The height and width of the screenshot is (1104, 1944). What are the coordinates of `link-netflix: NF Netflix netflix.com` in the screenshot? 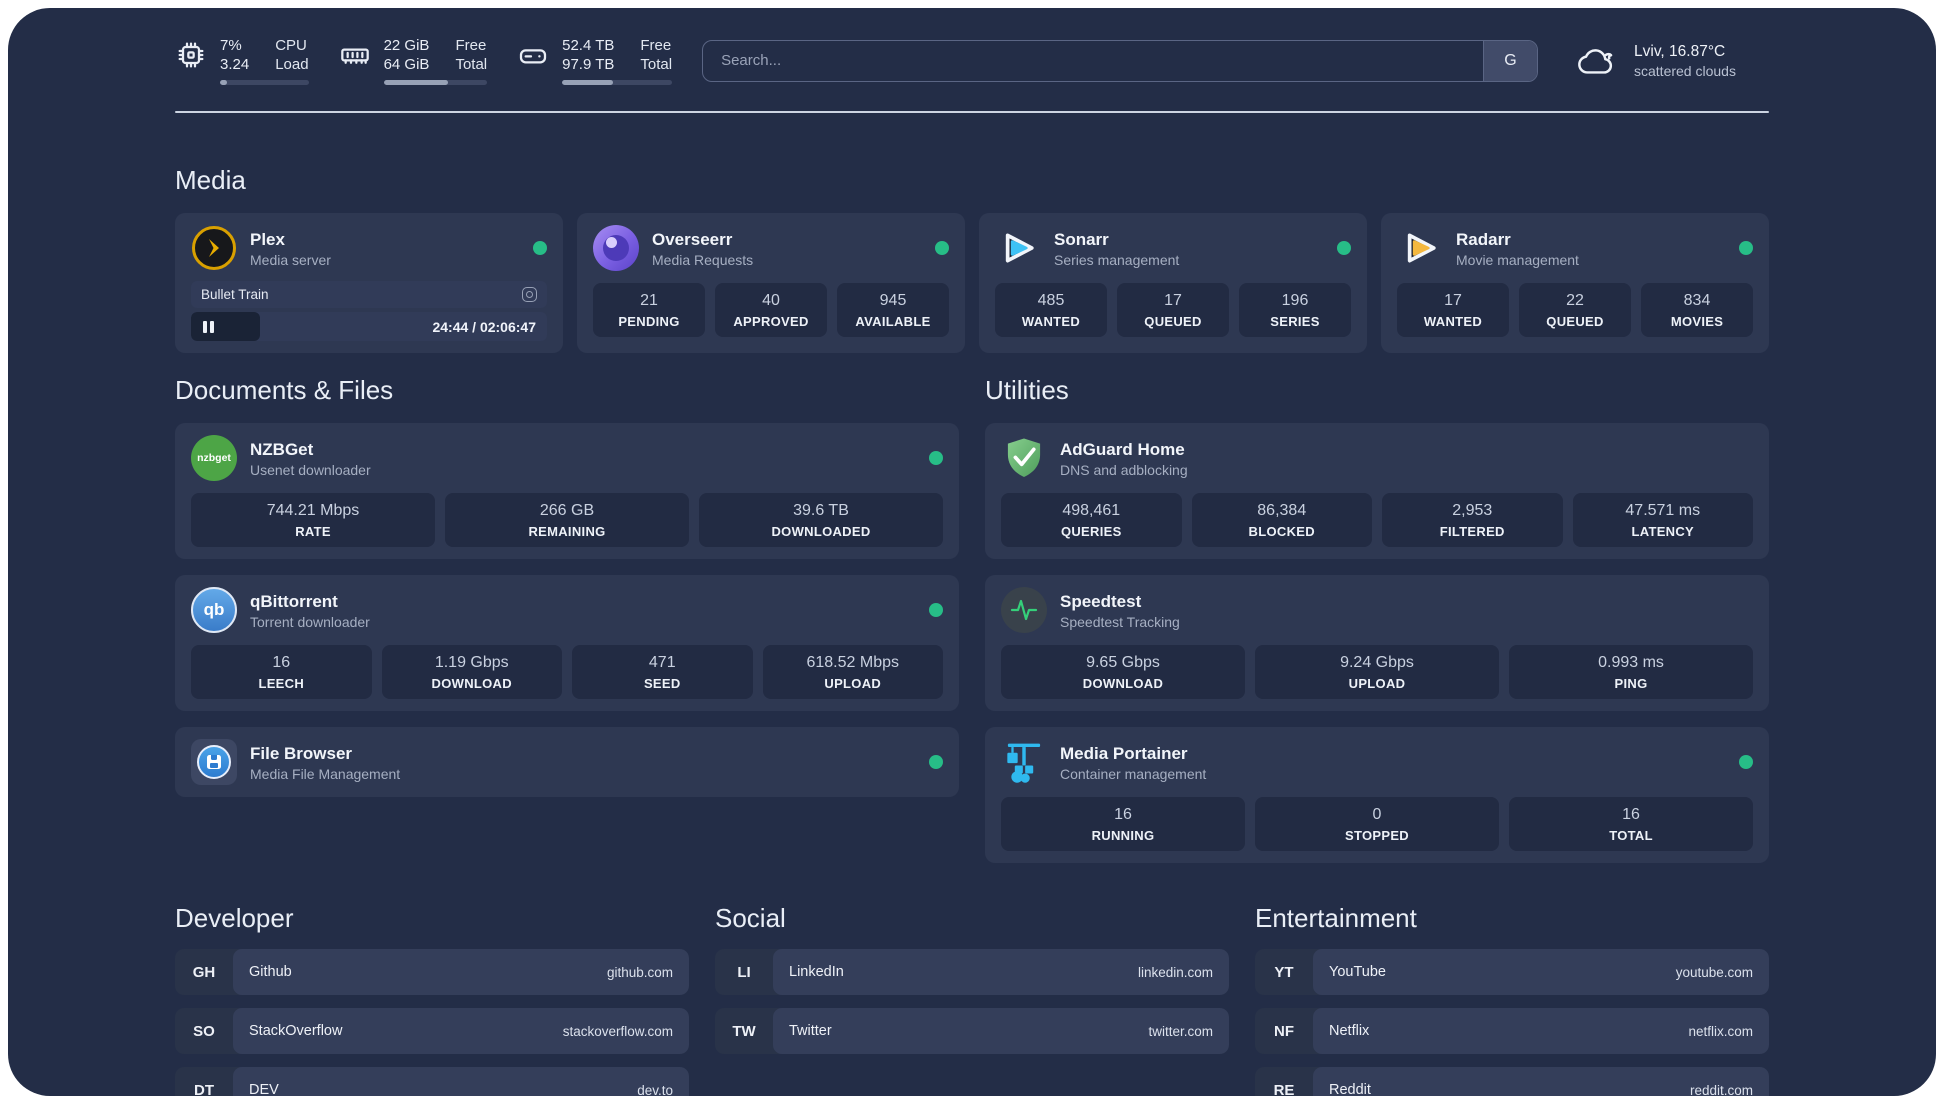 It's located at (1512, 1031).